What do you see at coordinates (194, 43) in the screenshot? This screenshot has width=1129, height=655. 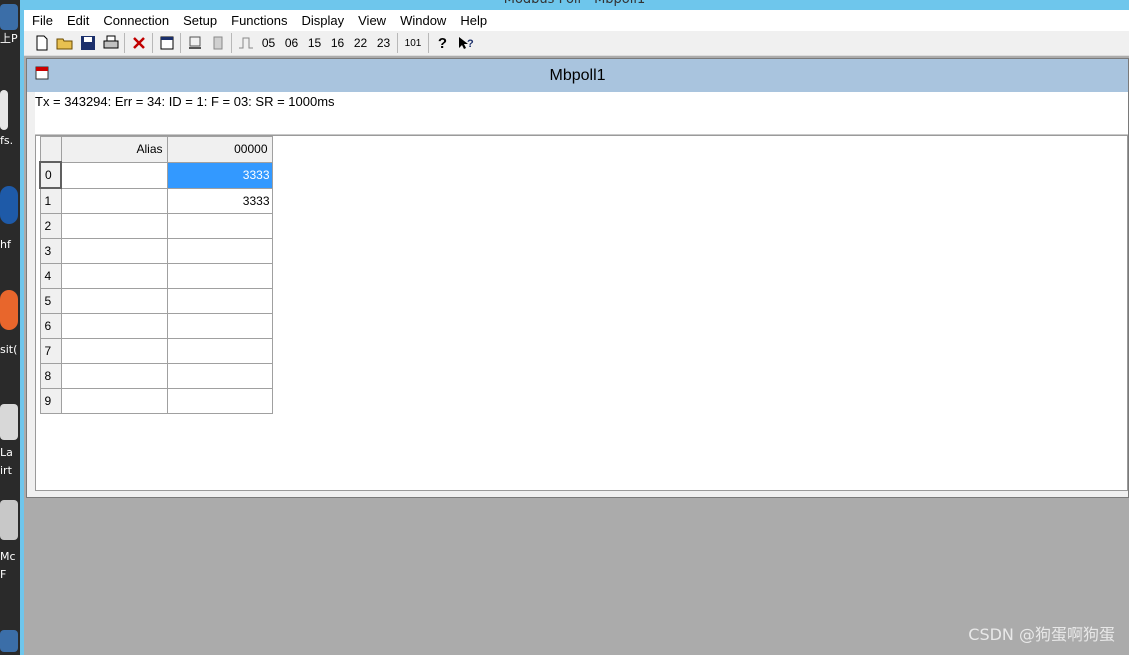 I see `read-write-icon` at bounding box center [194, 43].